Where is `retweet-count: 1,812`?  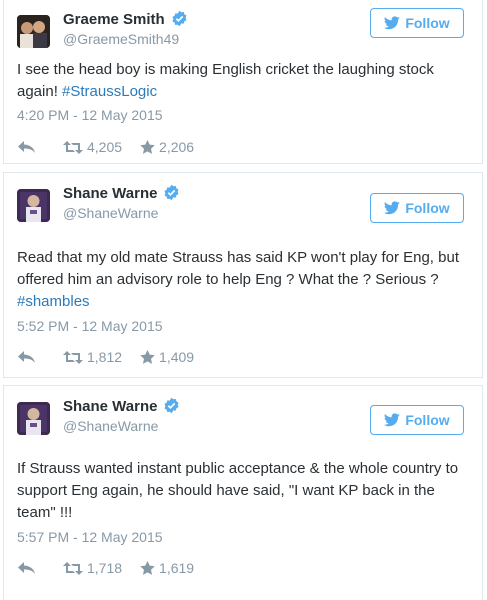 retweet-count: 1,812 is located at coordinates (105, 357).